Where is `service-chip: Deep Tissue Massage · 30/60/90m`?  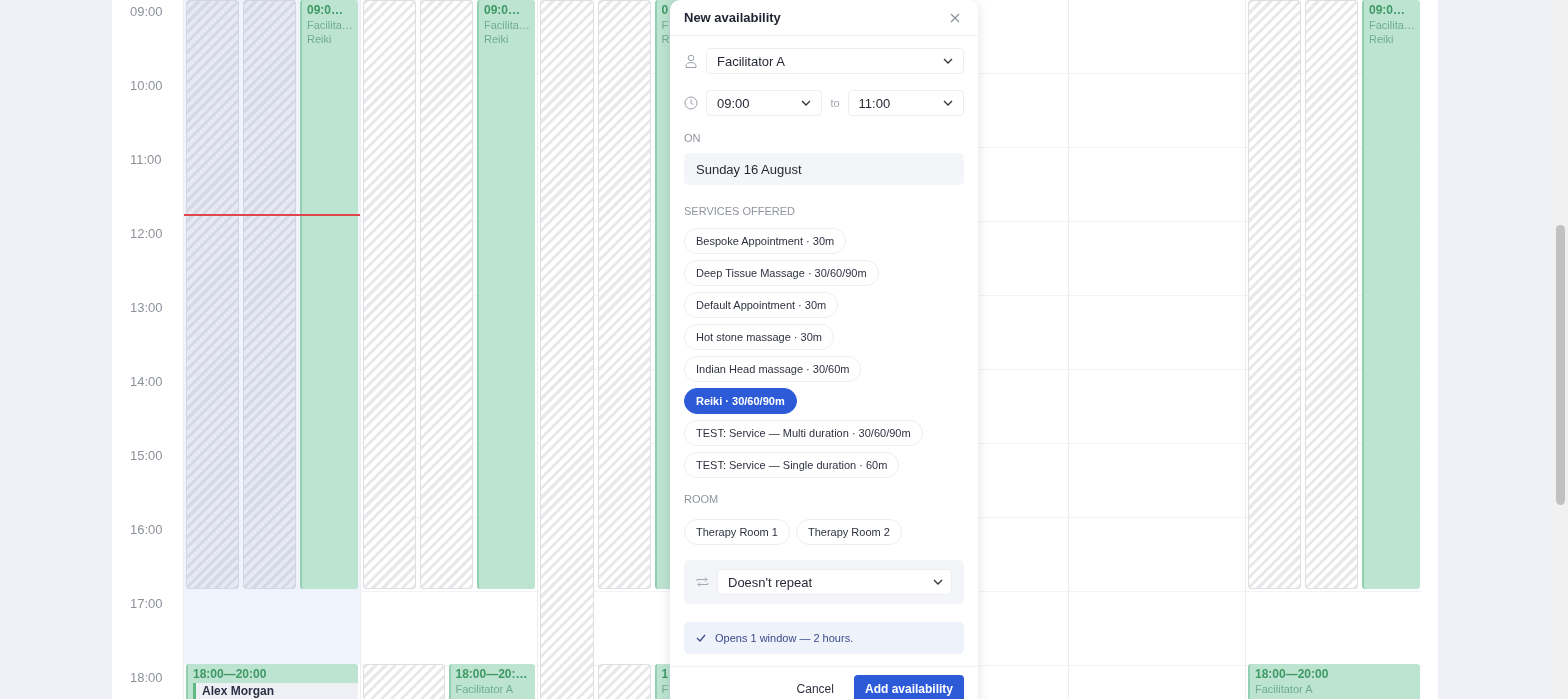
service-chip: Deep Tissue Massage · 30/60/90m is located at coordinates (781, 273).